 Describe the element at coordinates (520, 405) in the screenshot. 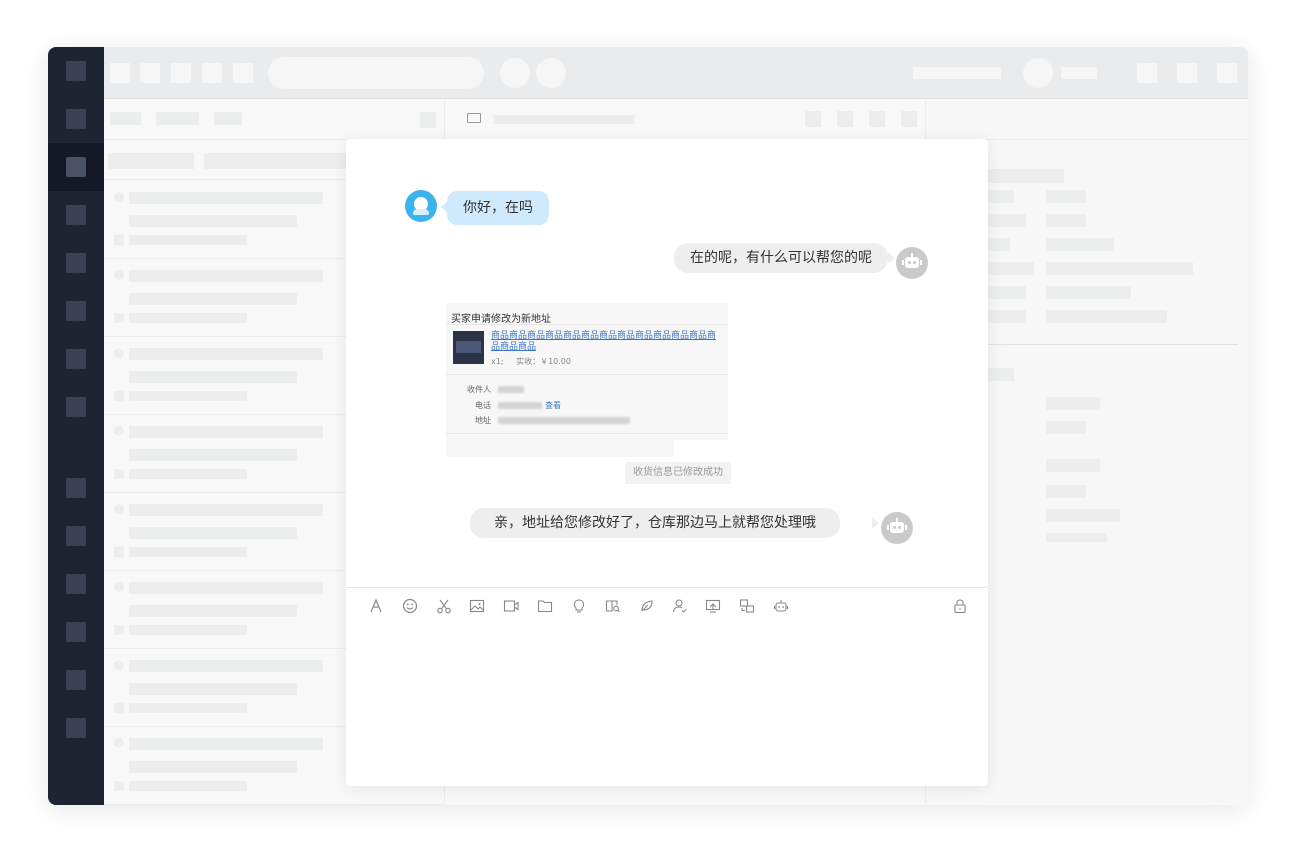

I see `phone-value-redacted` at that location.